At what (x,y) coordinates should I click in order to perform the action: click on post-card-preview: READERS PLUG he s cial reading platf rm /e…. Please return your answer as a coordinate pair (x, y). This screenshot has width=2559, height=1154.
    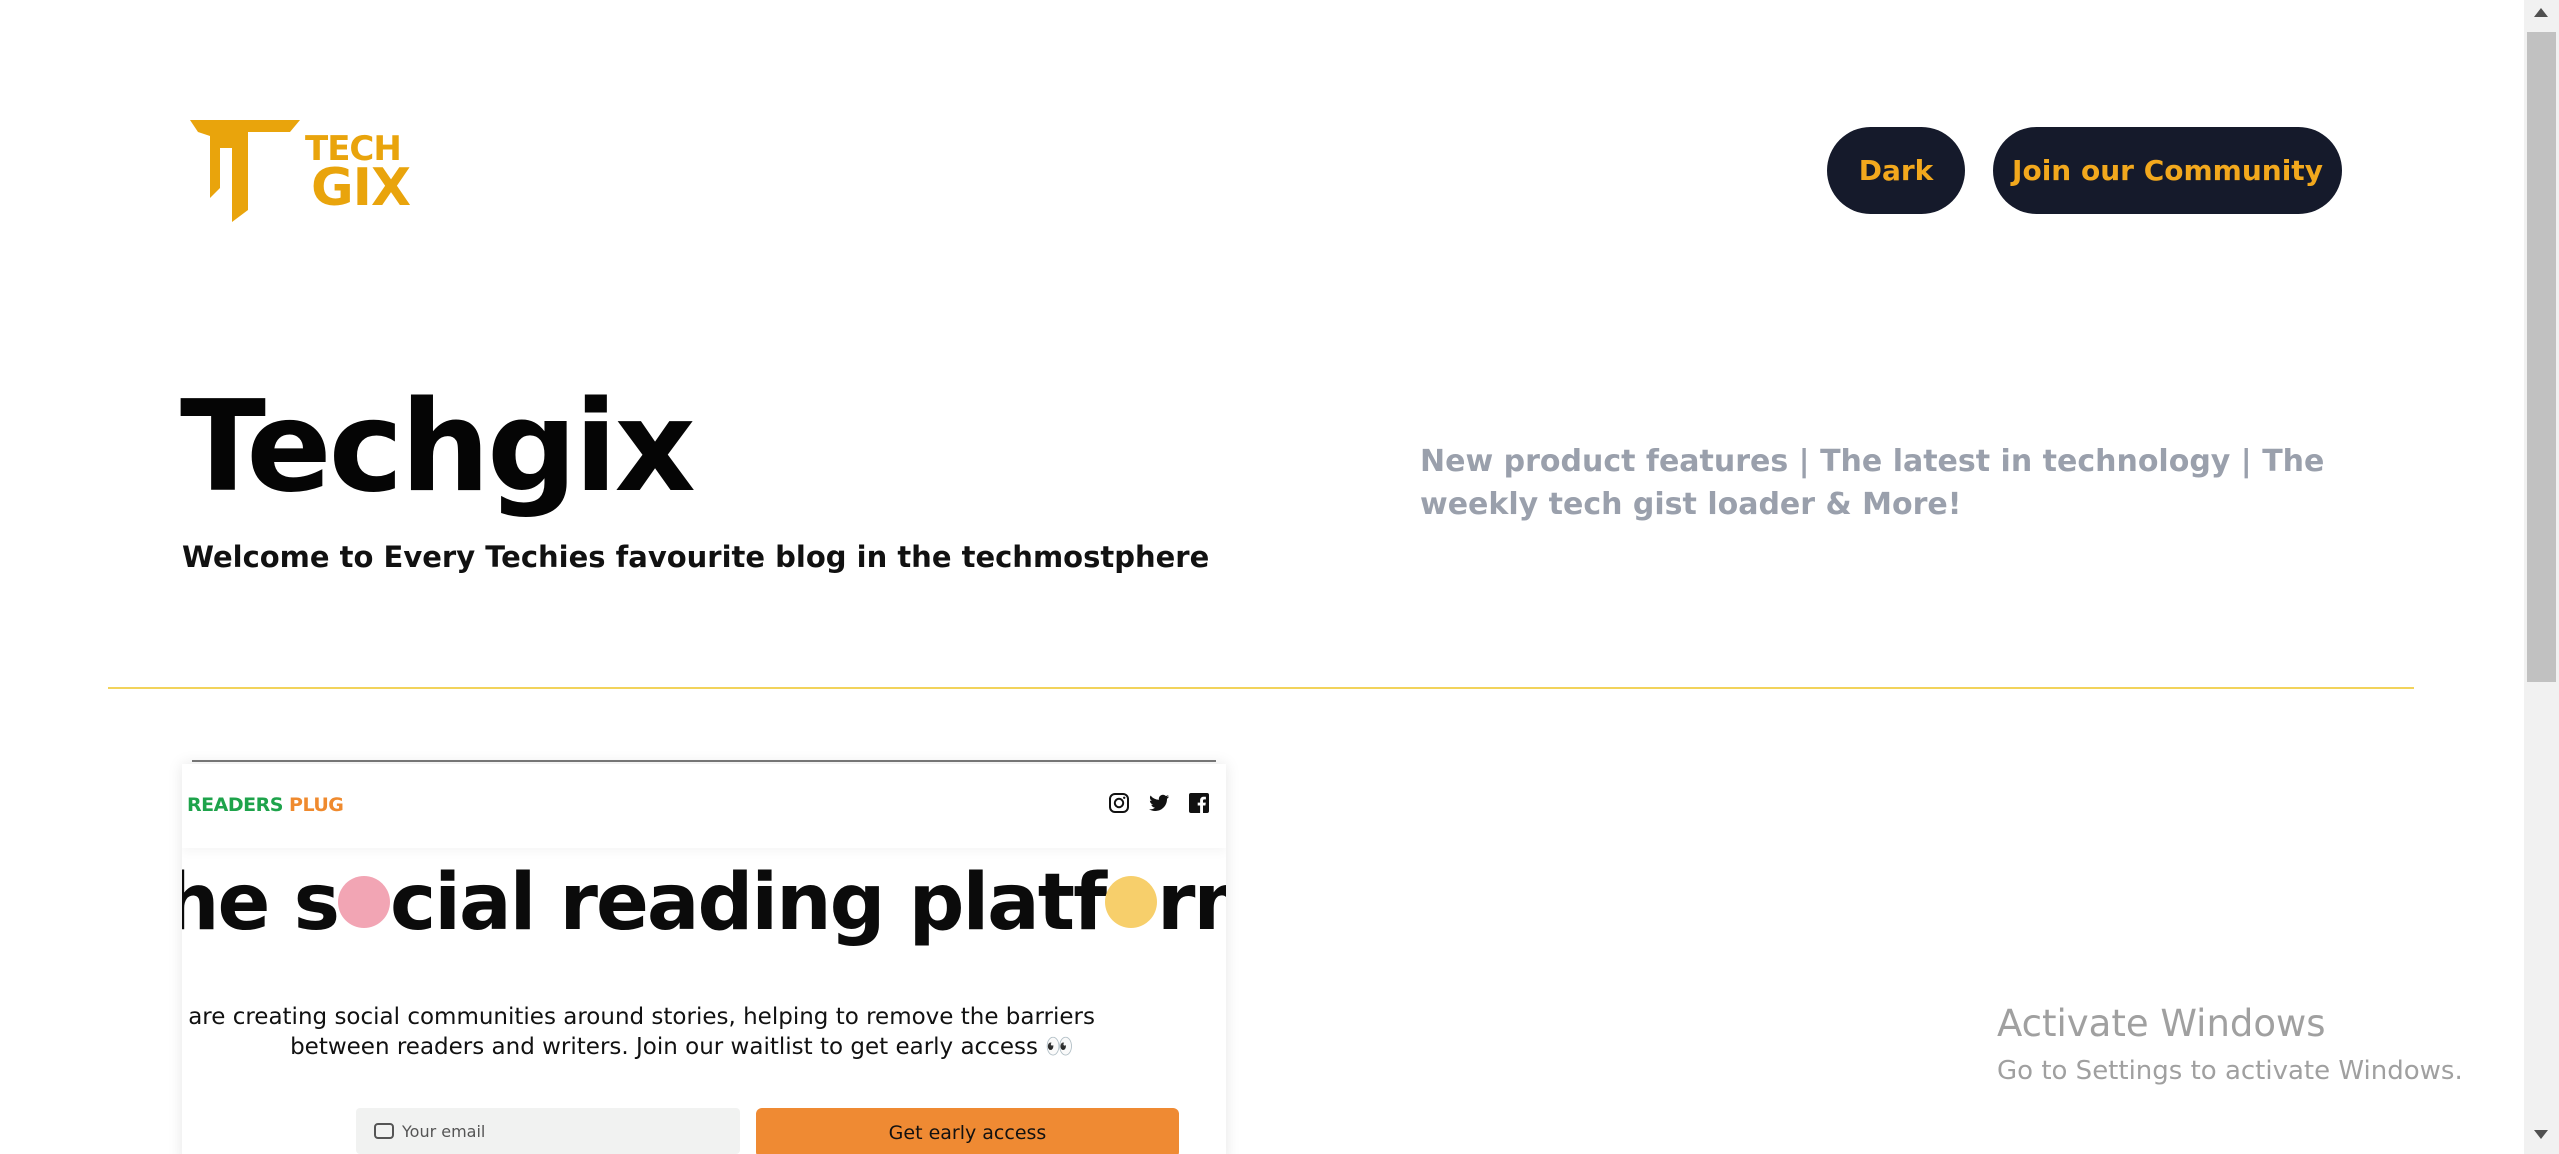
    Looking at the image, I should click on (704, 959).